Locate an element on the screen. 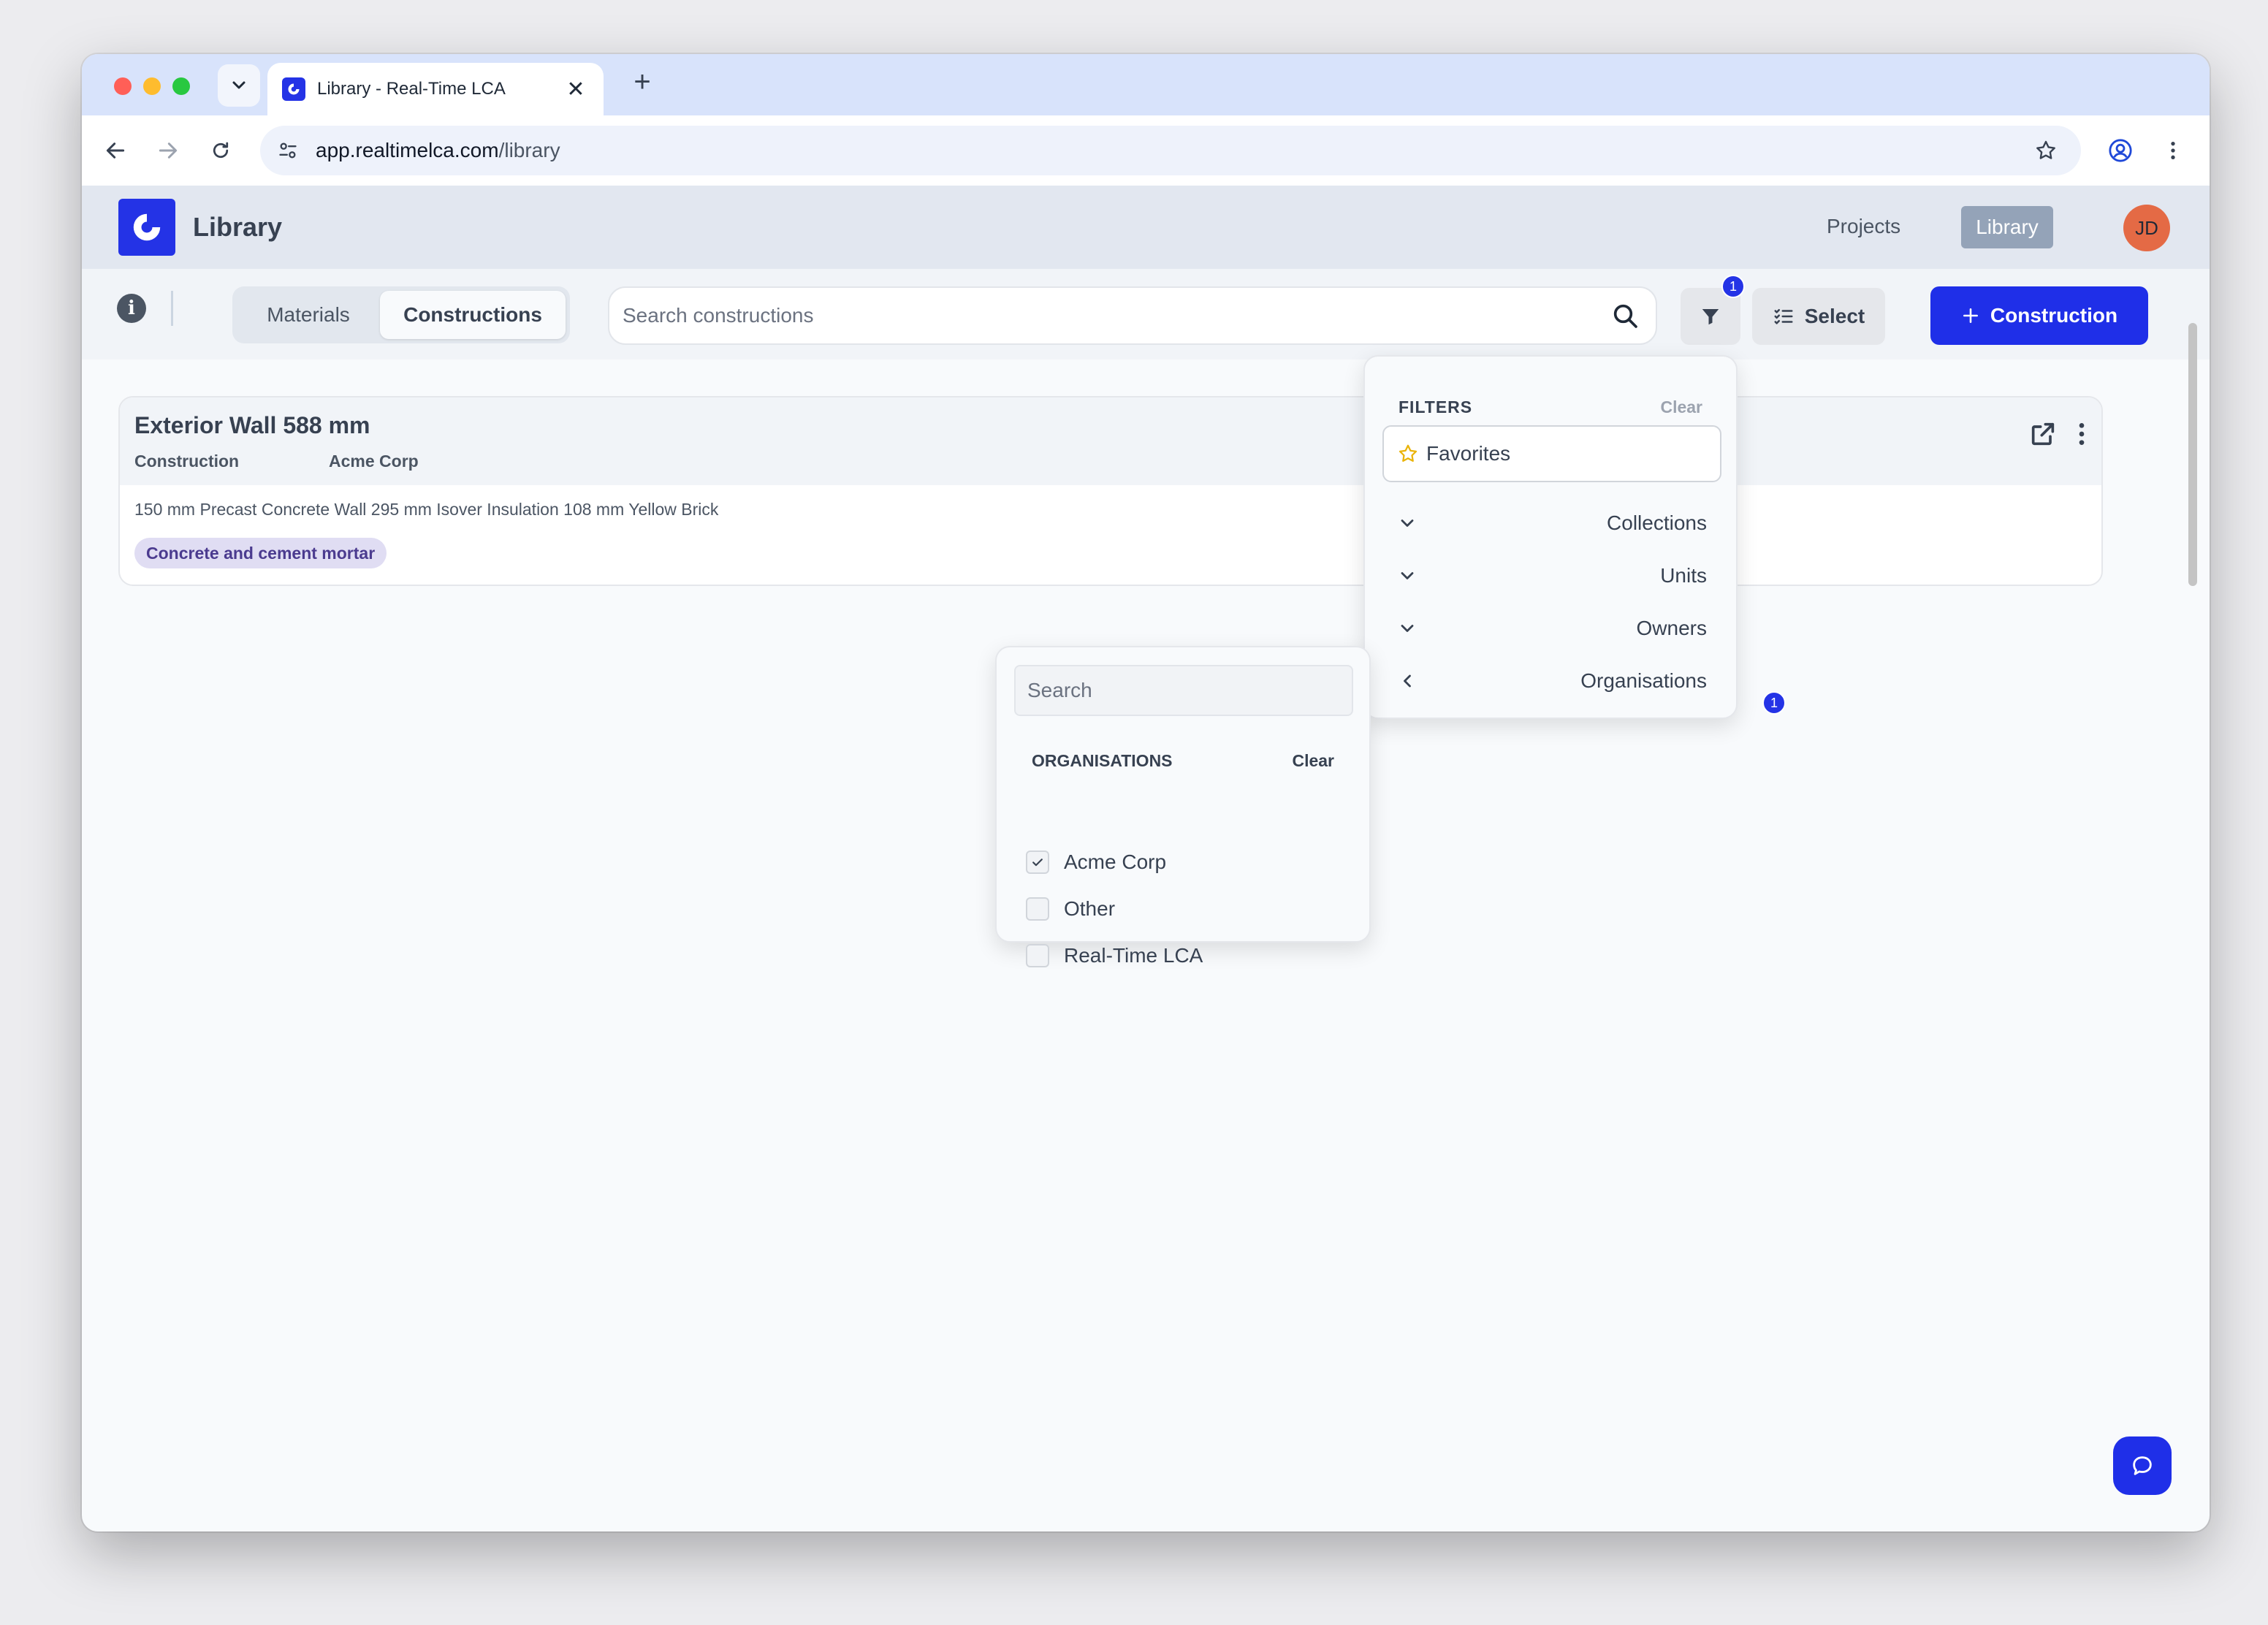 This screenshot has width=2268, height=1625. chevron-left-icon is located at coordinates (1407, 681).